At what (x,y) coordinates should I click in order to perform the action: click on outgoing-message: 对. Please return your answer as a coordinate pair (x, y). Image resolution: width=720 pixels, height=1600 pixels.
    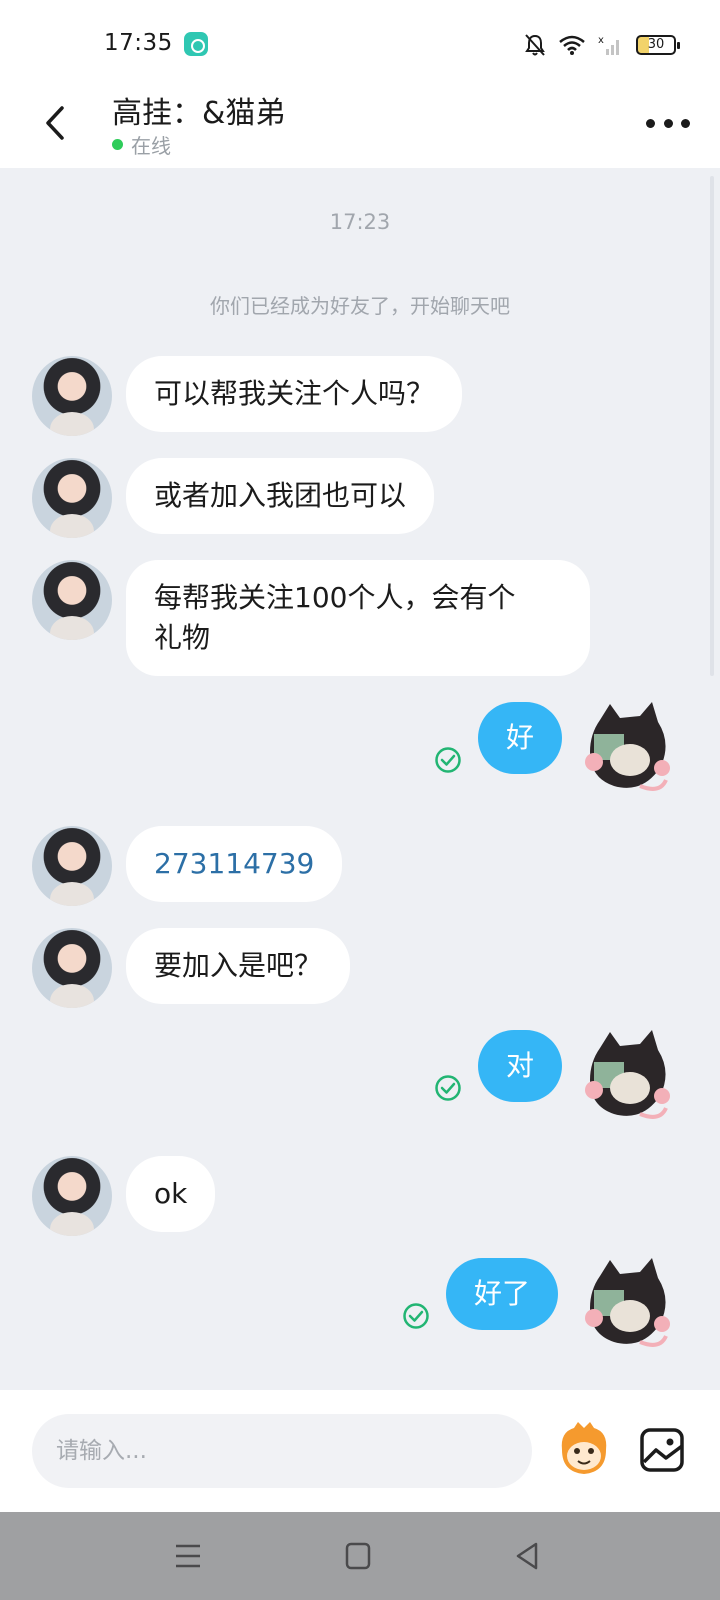
    Looking at the image, I should click on (520, 1066).